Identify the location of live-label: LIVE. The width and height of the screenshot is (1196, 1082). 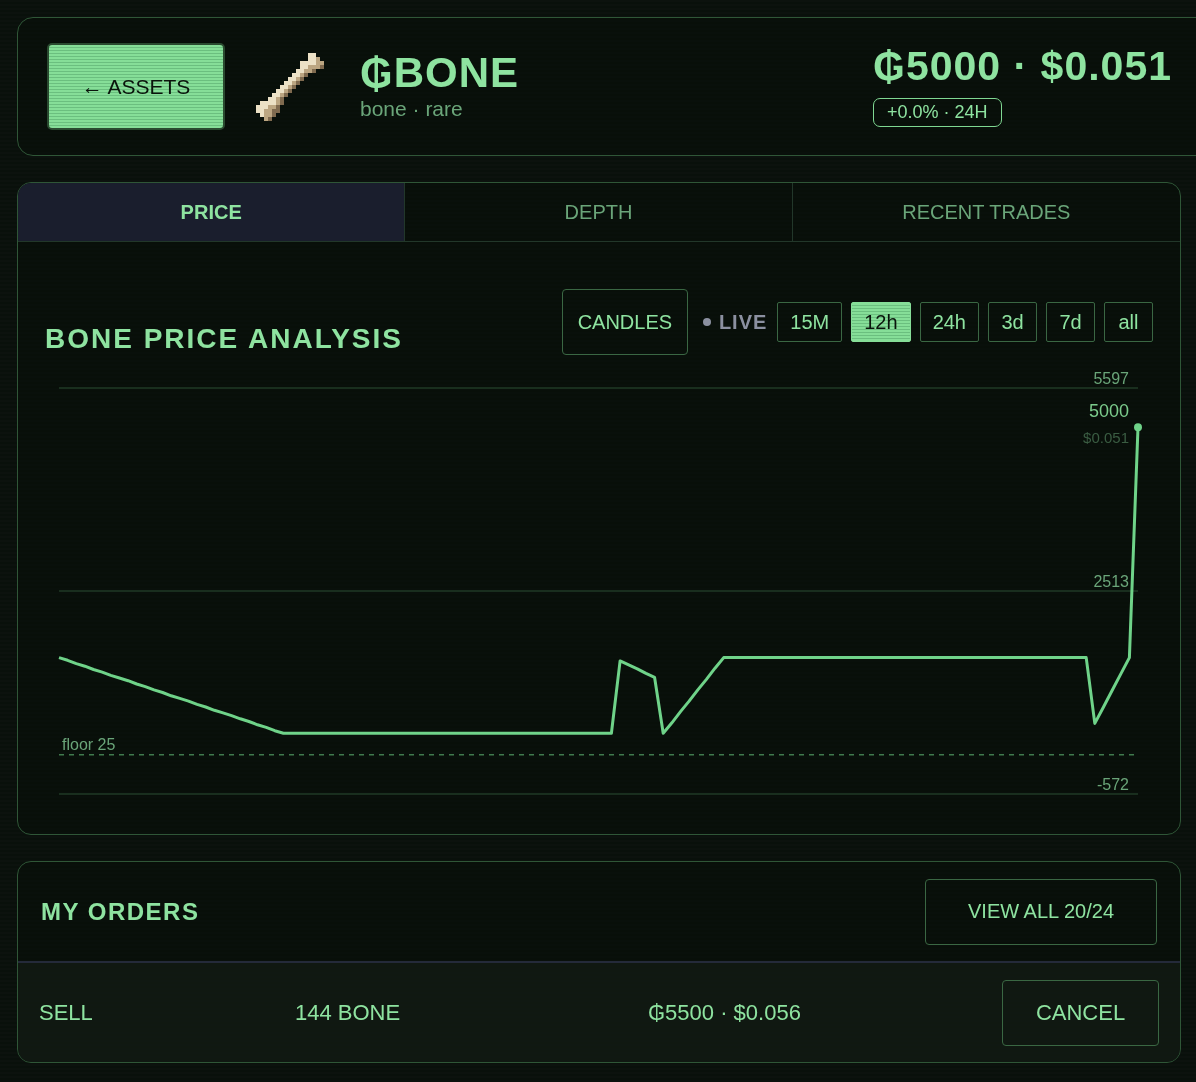
(743, 322).